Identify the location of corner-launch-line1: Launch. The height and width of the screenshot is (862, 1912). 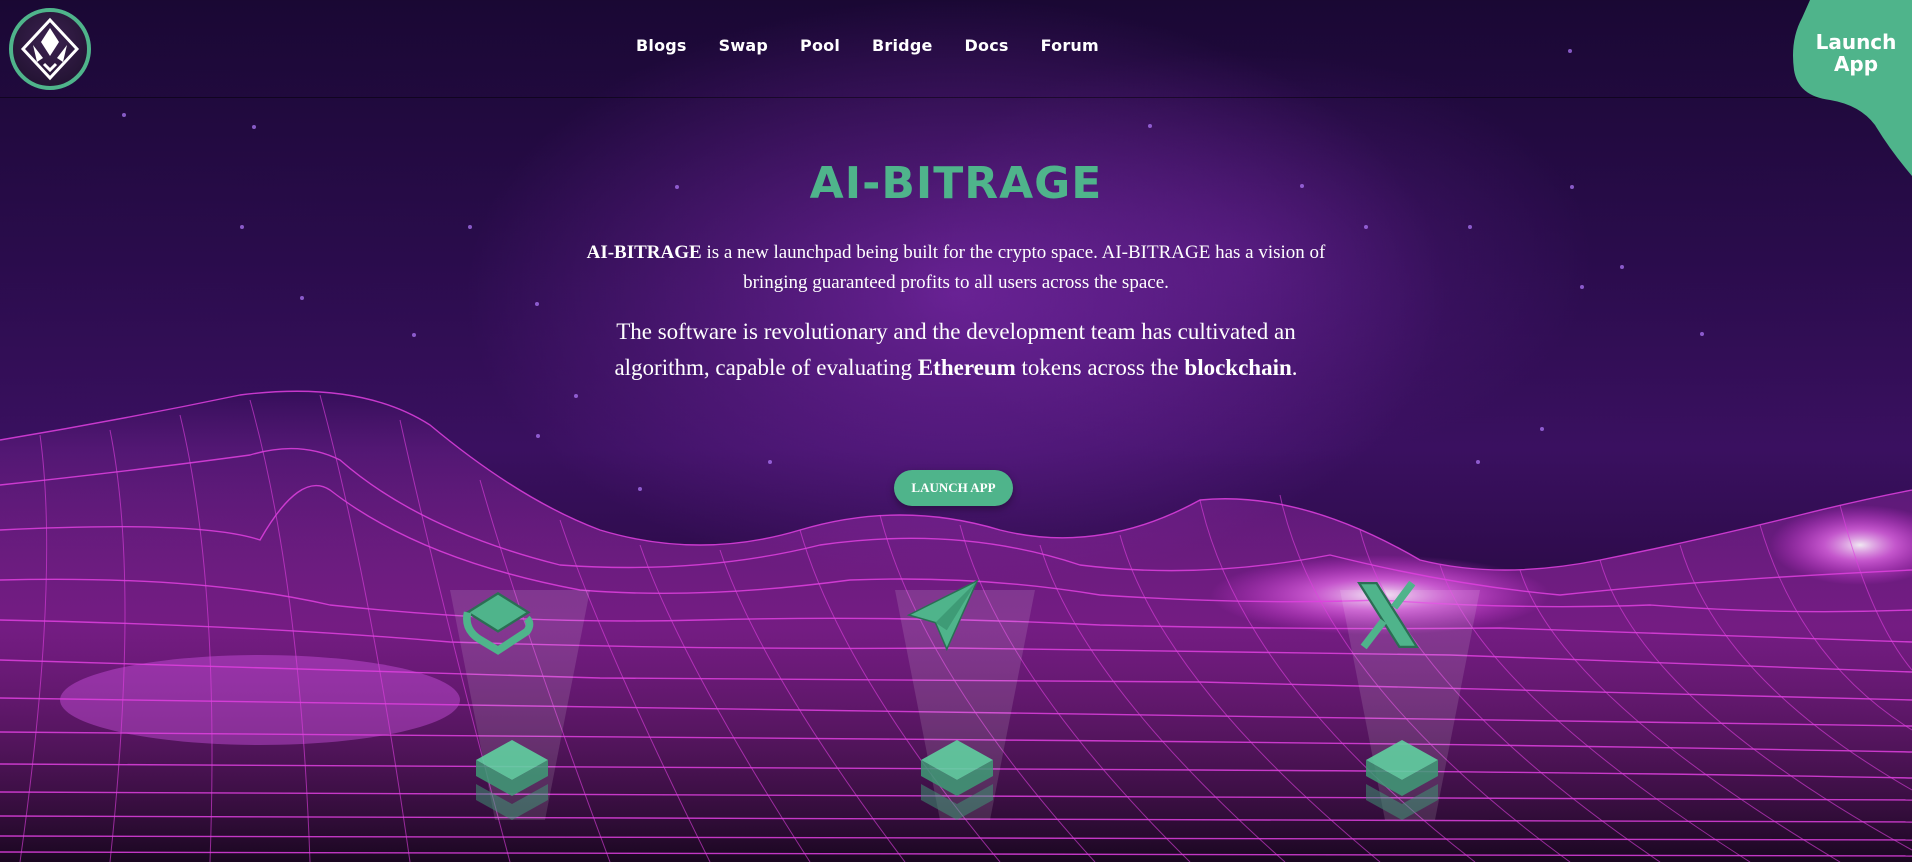
(1856, 42).